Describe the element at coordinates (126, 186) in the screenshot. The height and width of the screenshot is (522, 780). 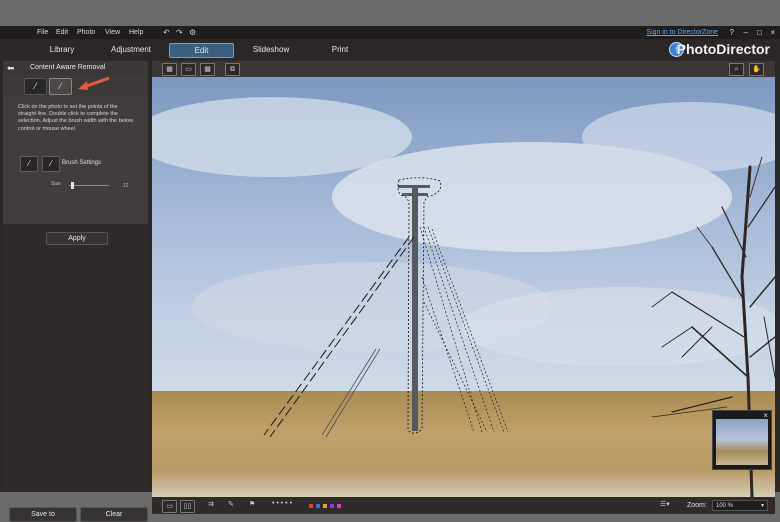
I see `size-value: 12` at that location.